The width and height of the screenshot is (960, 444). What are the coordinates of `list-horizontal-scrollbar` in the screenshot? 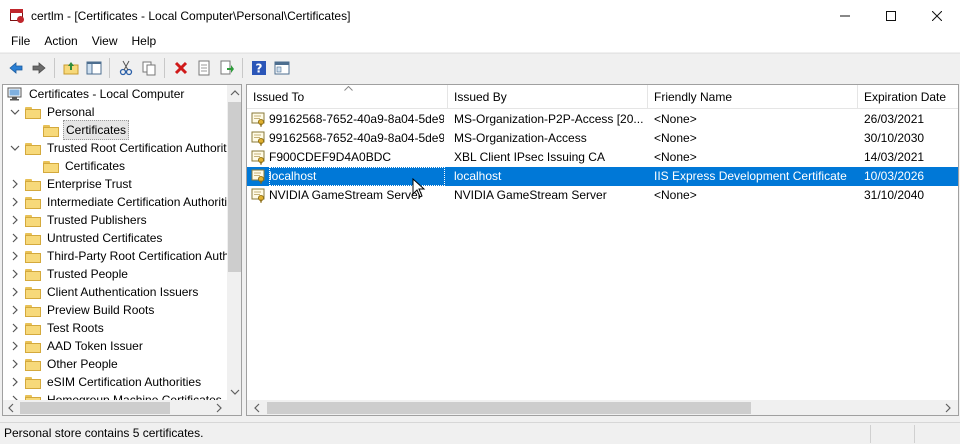 It's located at (602, 407).